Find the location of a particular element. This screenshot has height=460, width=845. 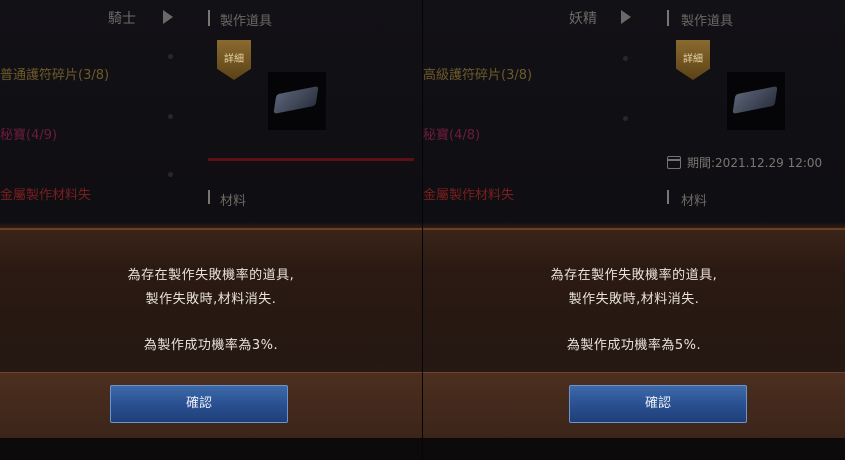

warning-line is located at coordinates (311, 159).